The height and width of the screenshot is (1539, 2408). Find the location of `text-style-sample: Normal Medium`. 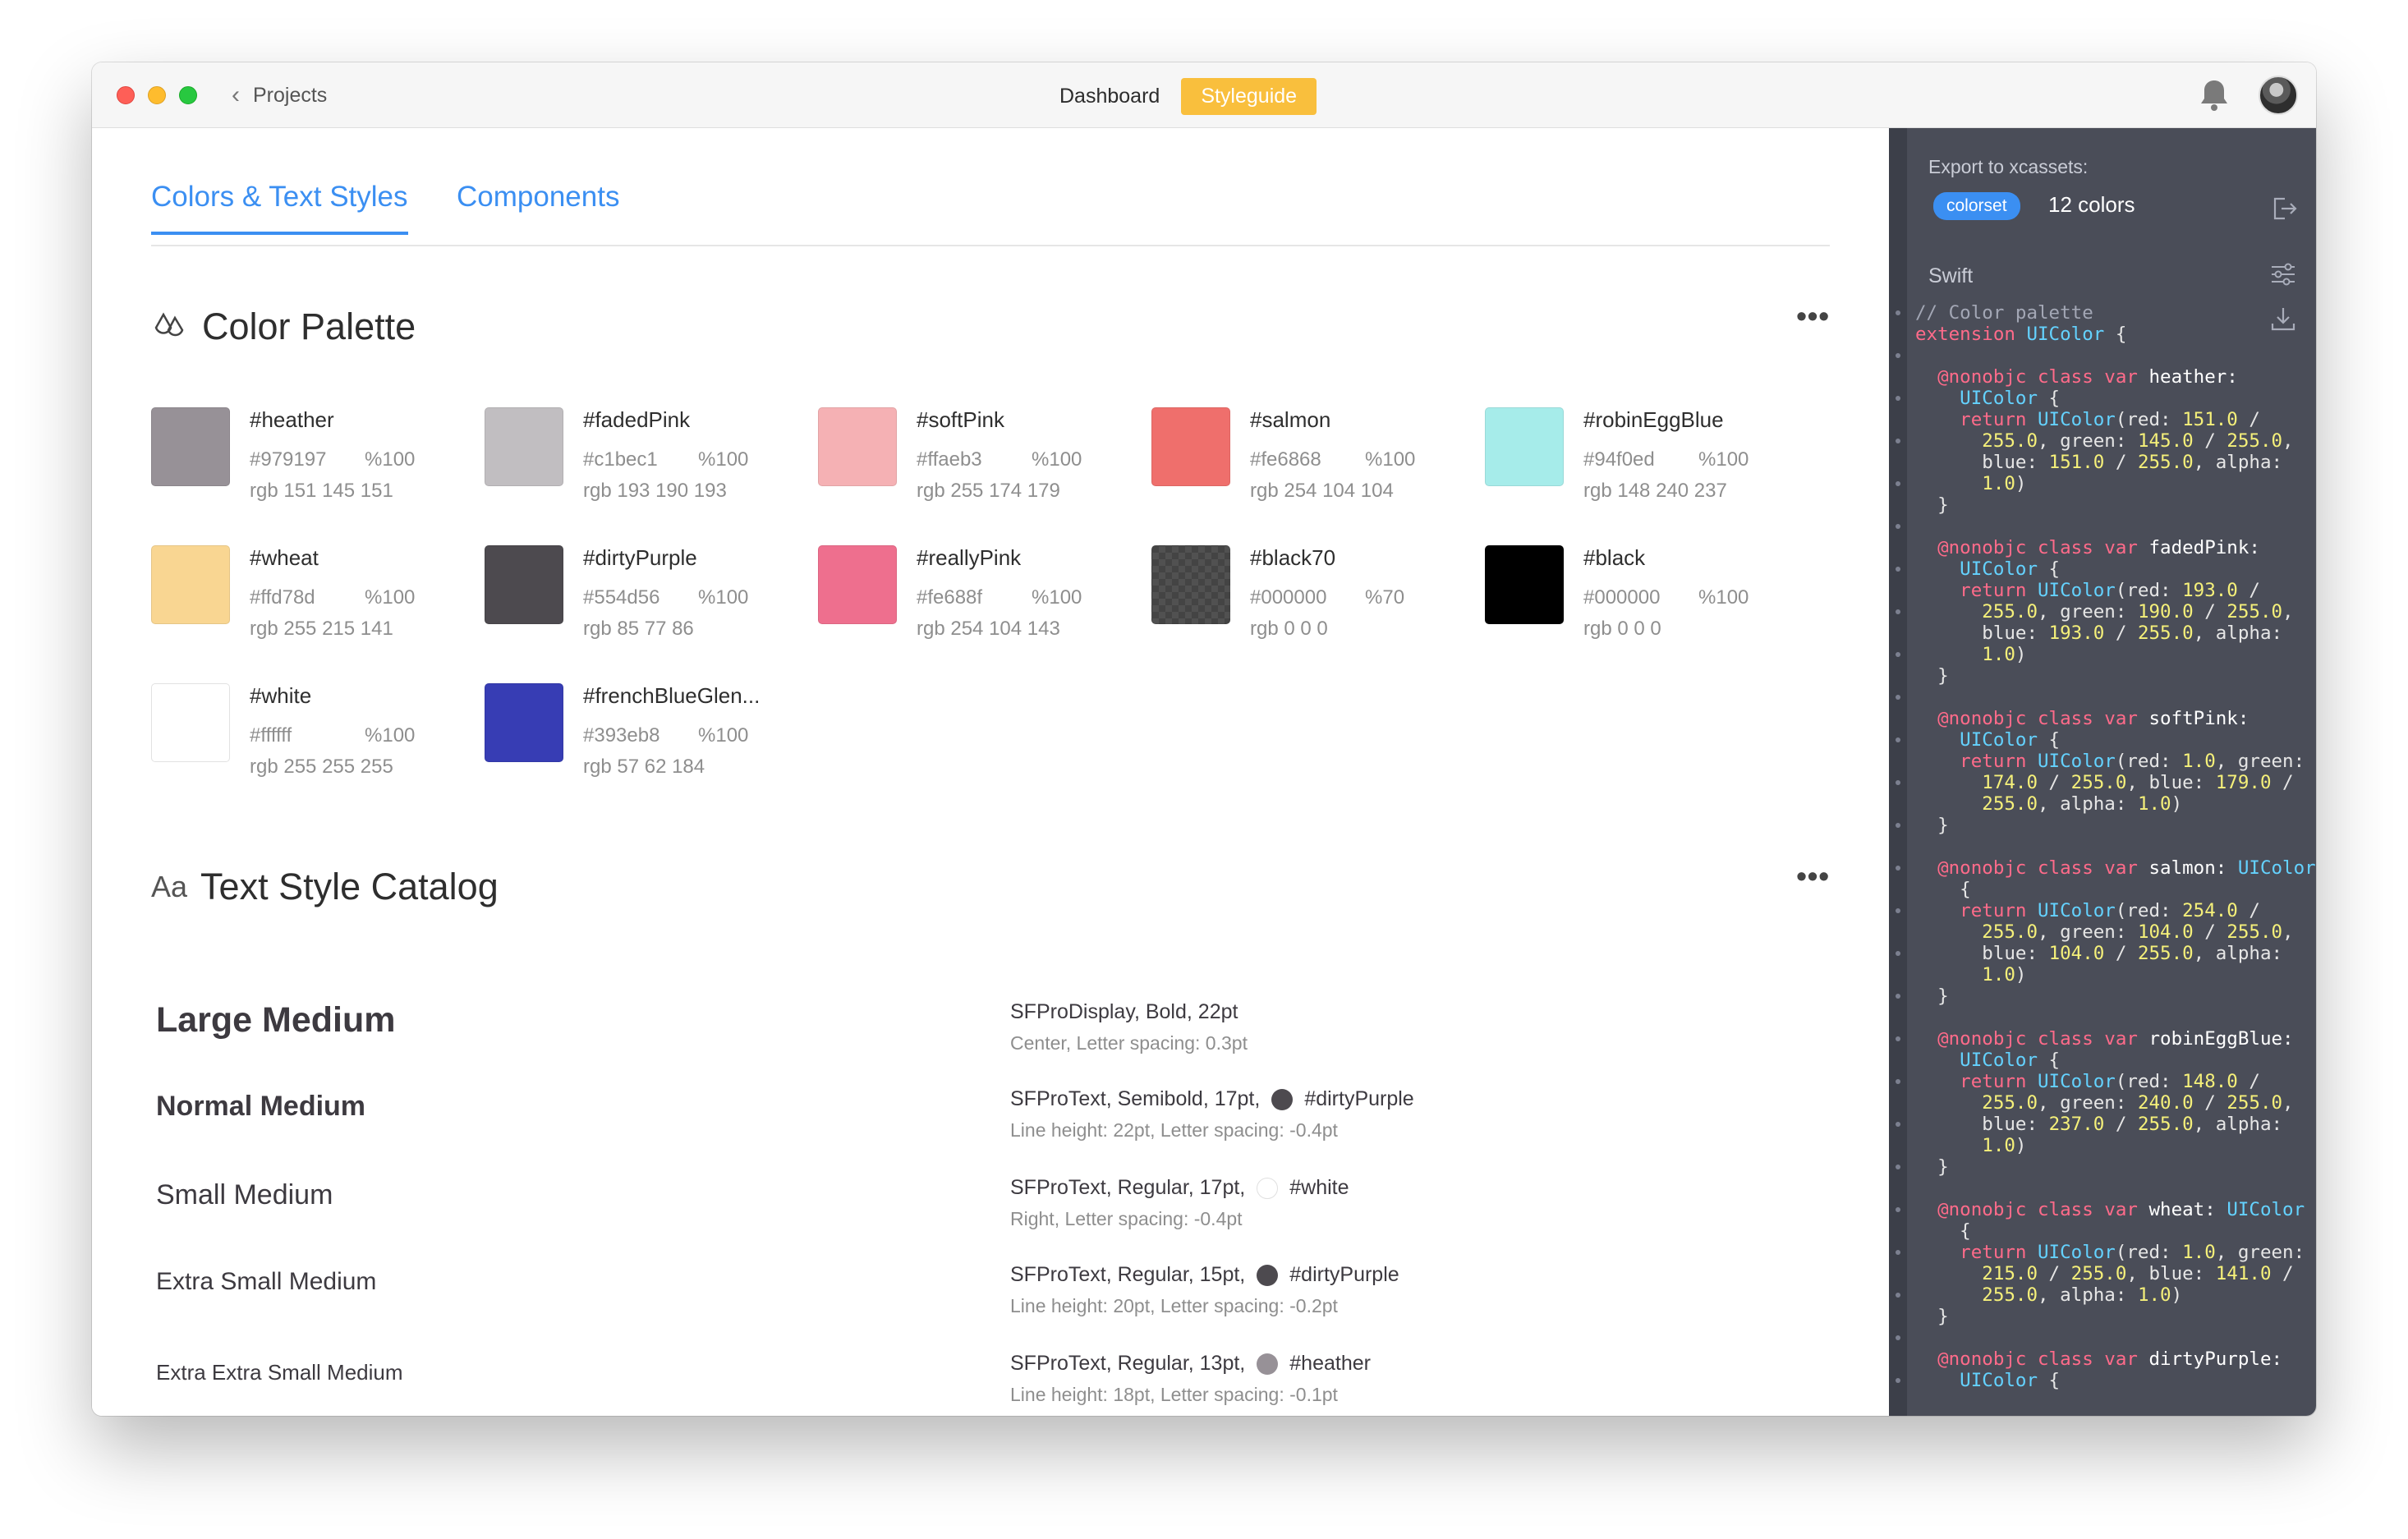

text-style-sample: Normal Medium is located at coordinates (261, 1106).